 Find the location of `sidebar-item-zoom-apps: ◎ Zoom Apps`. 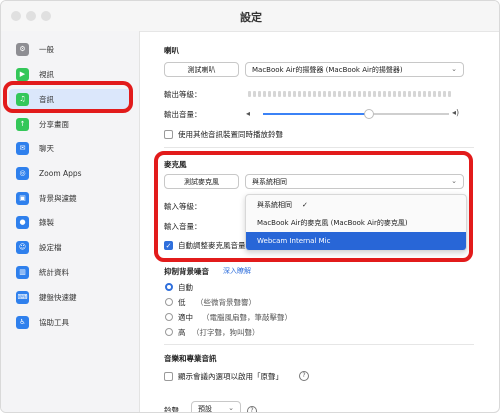

sidebar-item-zoom-apps: ◎ Zoom Apps is located at coordinates (71, 173).